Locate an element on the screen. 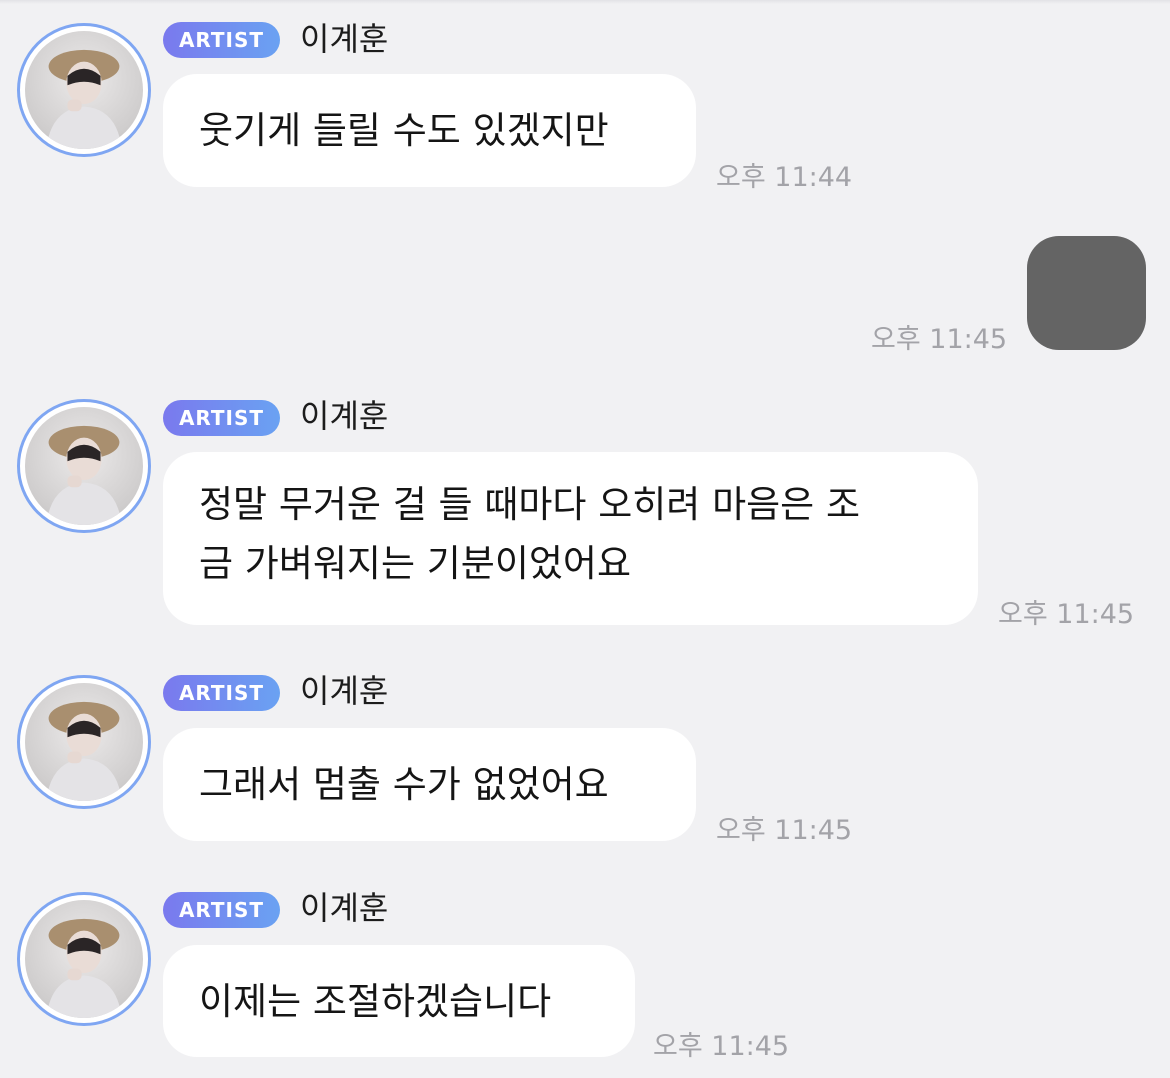 Image resolution: width=1170 pixels, height=1078 pixels. message-bubble: 웃기게 들릴 수도 있겠지만 is located at coordinates (429, 130).